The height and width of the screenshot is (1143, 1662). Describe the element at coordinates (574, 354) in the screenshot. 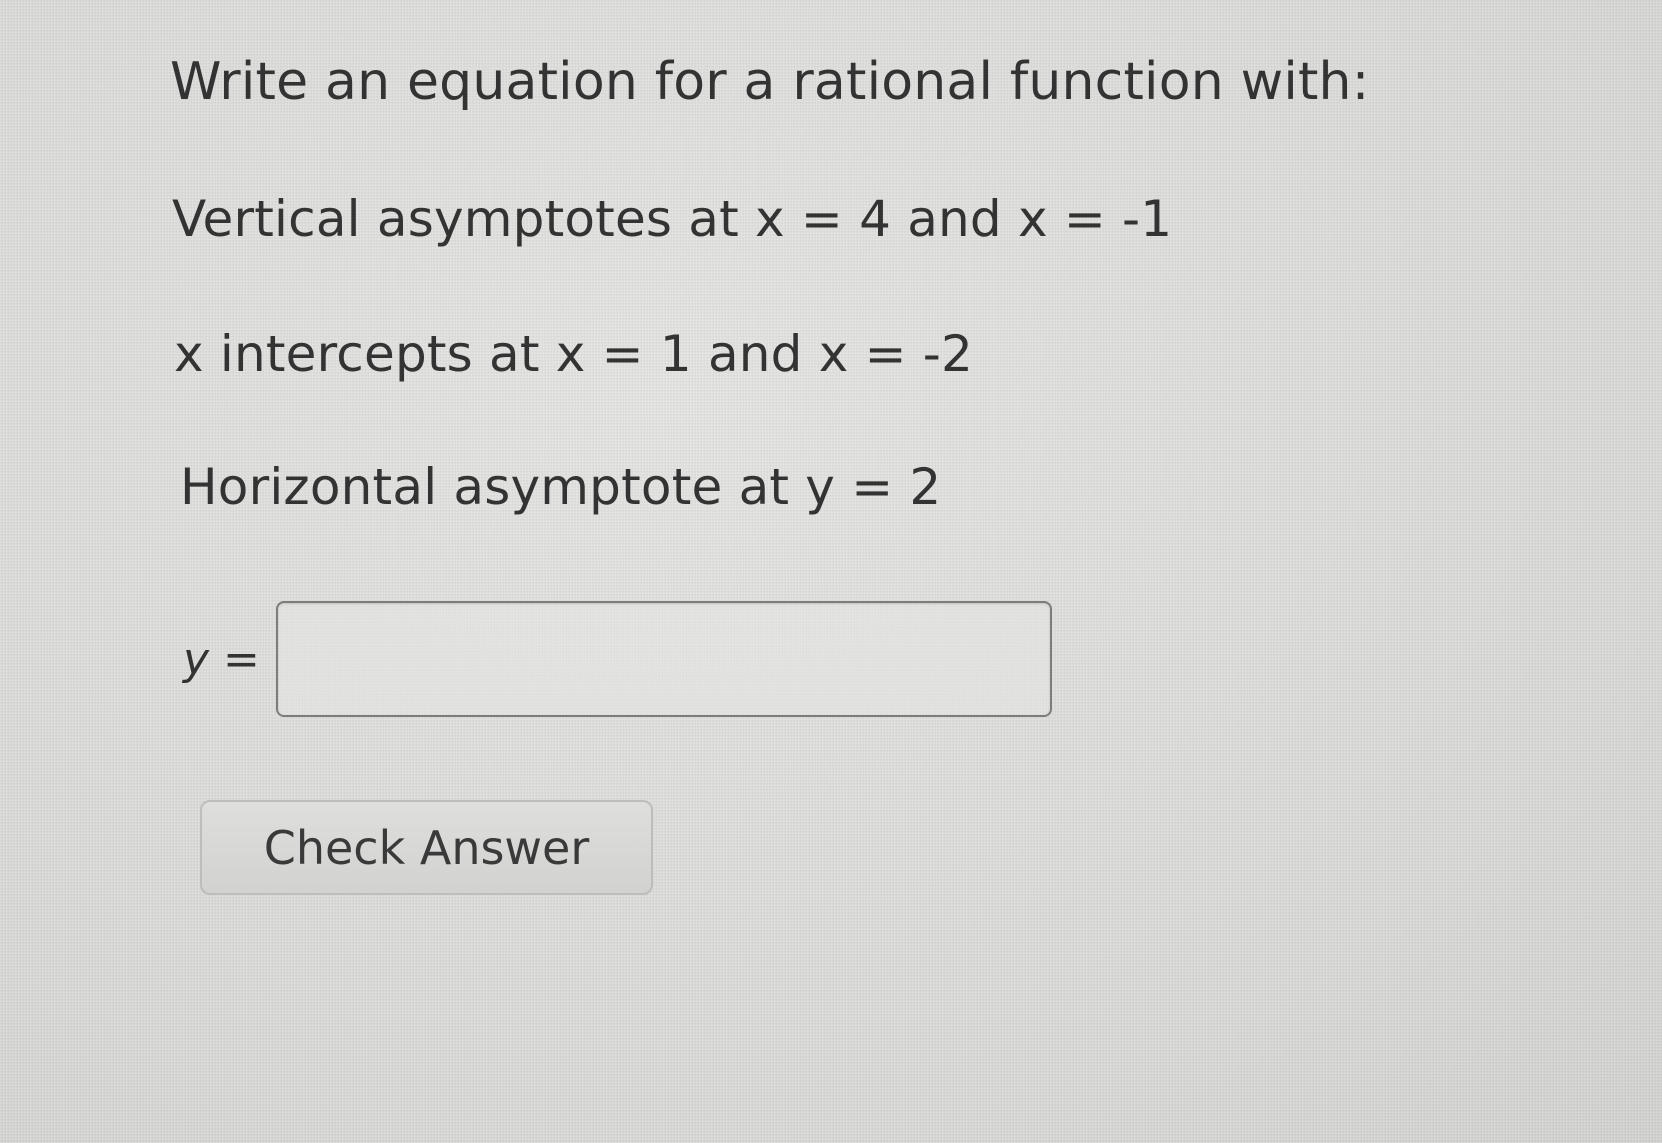

I see `condition-x-intercepts: x intercepts at x = 1 and x = -2` at that location.